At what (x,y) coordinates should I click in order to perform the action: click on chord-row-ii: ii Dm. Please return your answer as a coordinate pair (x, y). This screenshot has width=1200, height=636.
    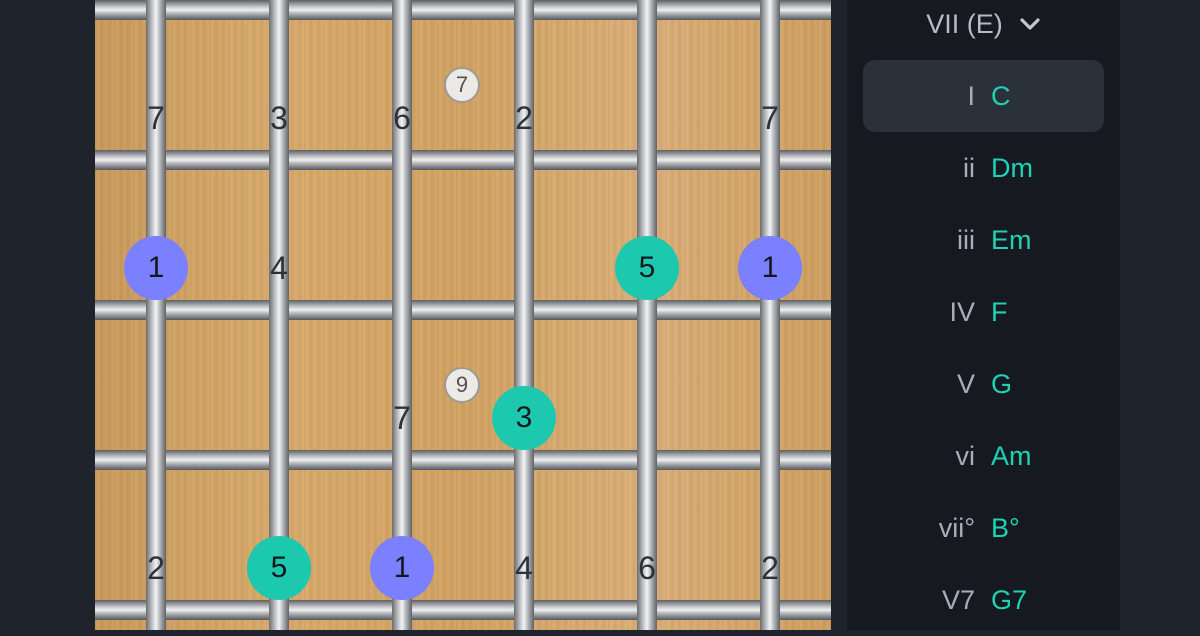
    Looking at the image, I should click on (983, 168).